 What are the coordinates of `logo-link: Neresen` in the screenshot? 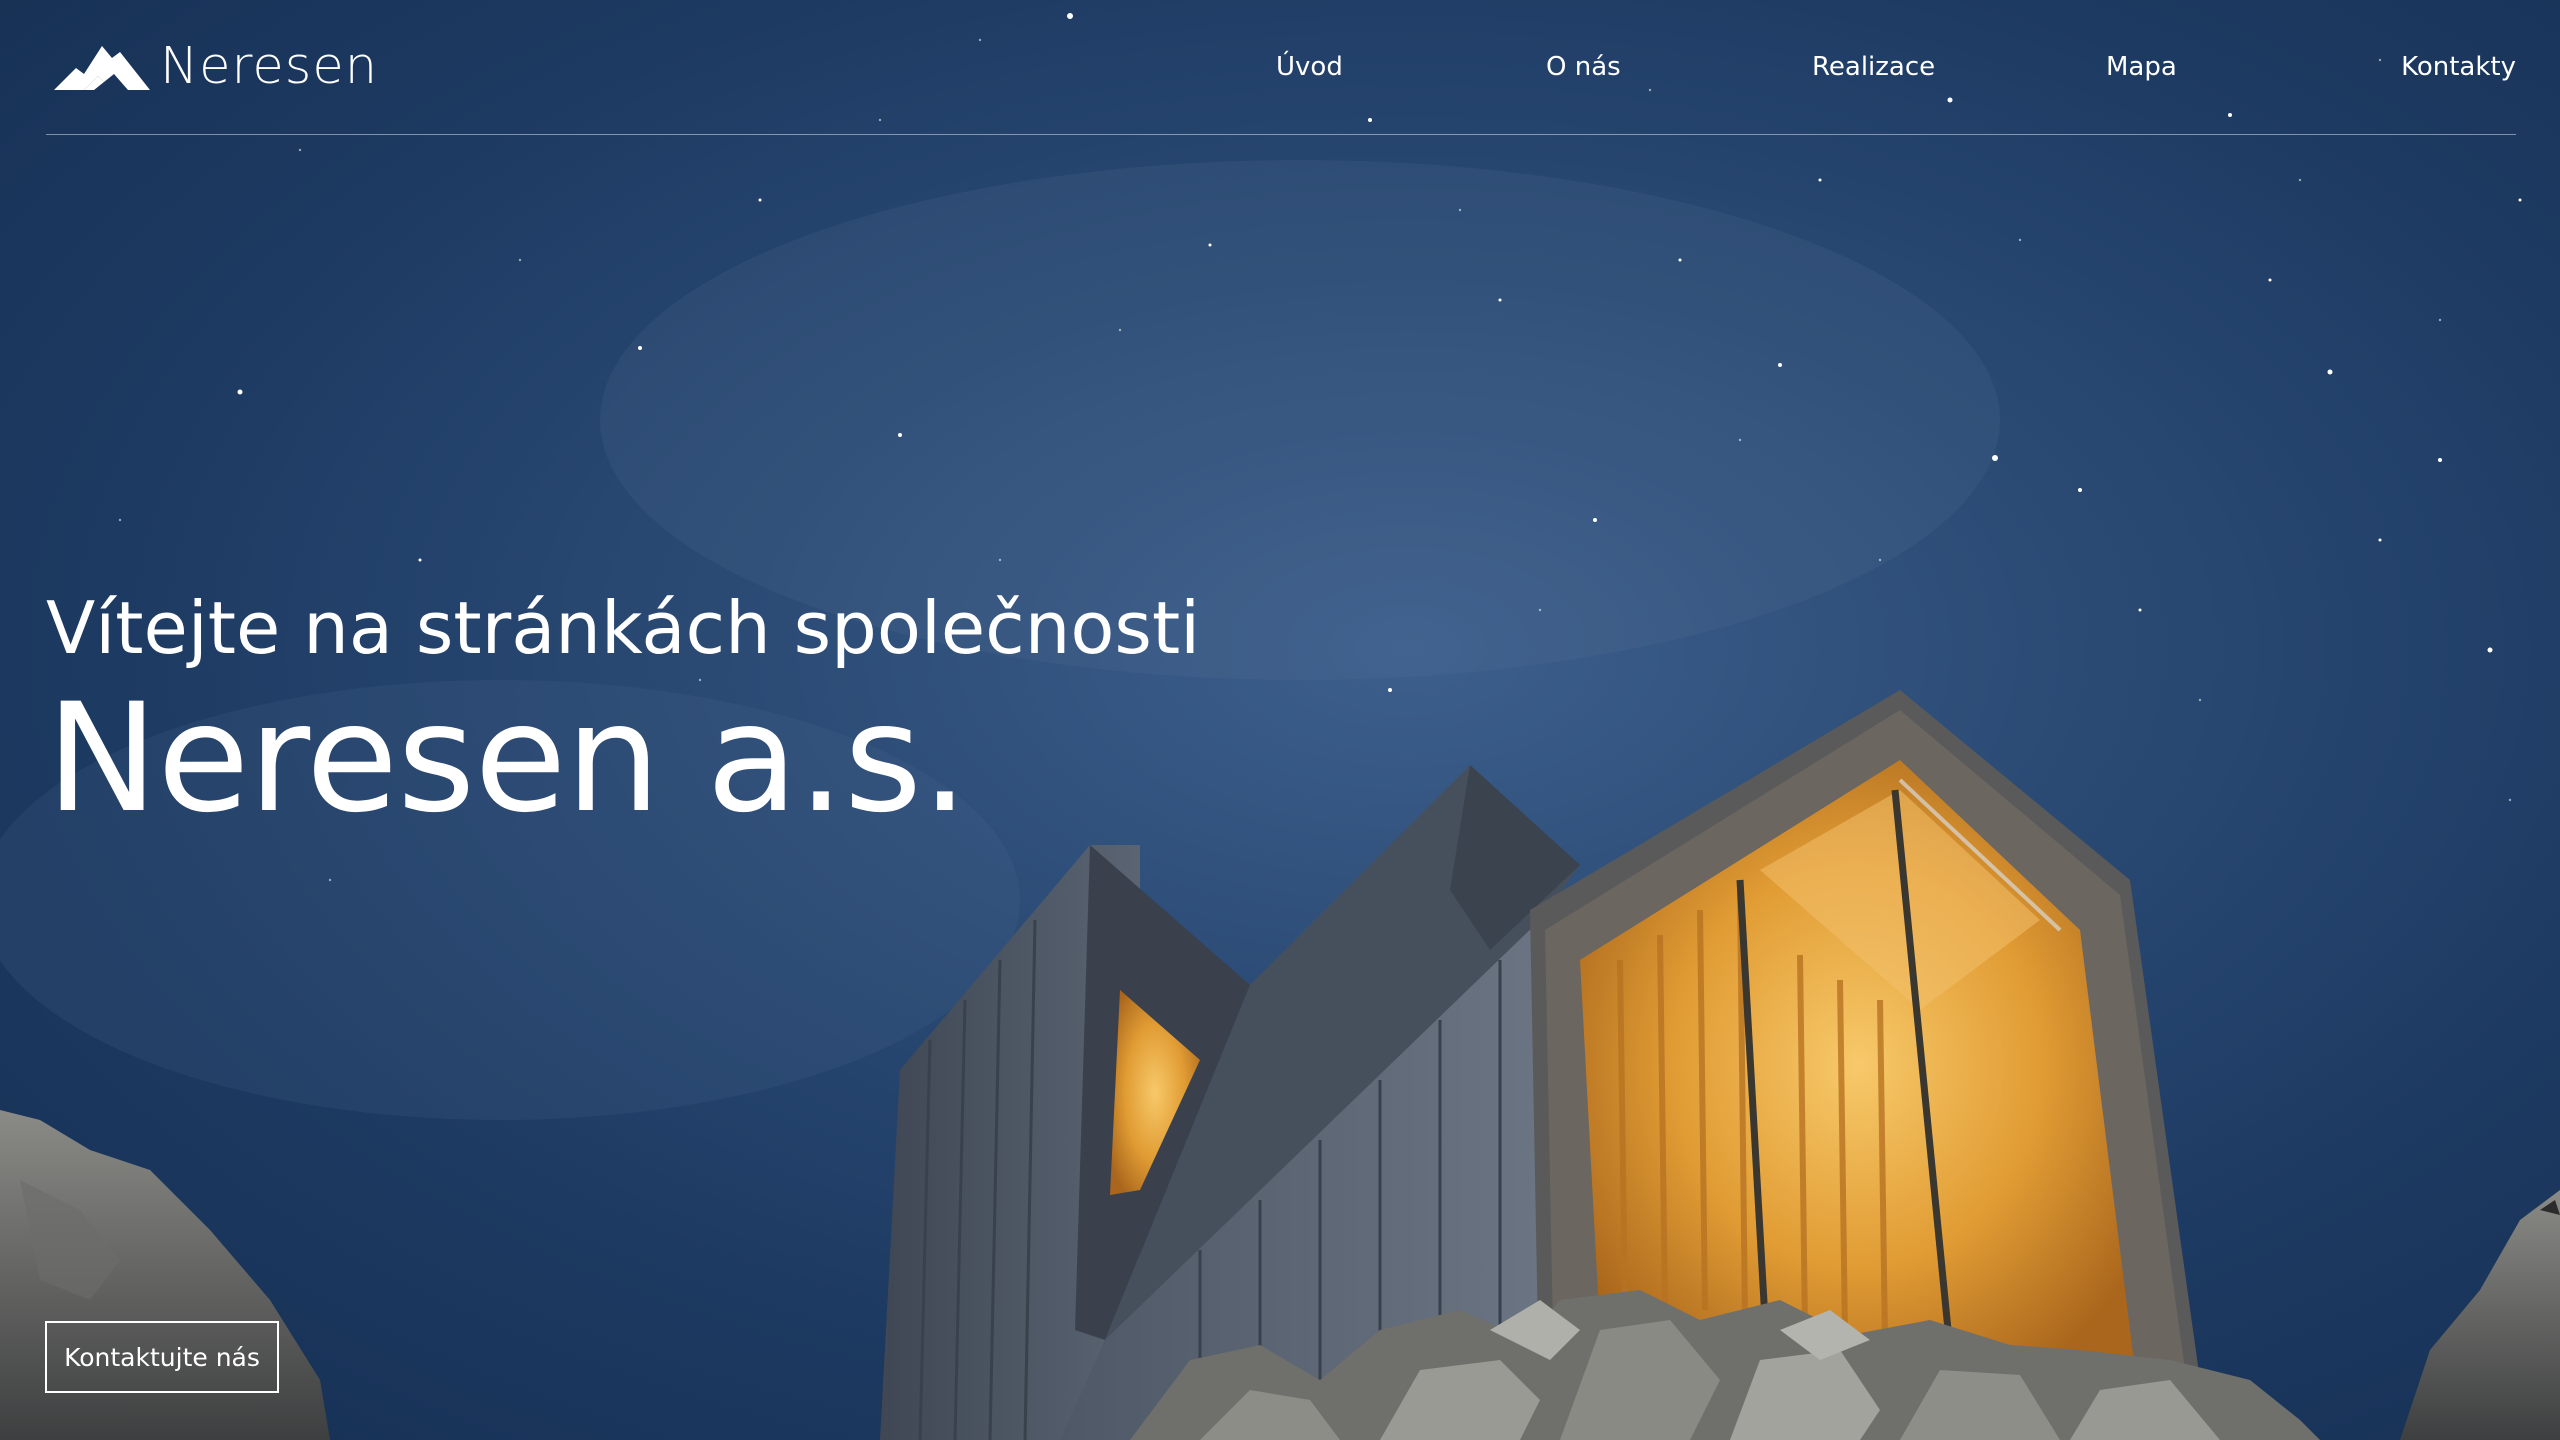 It's located at (216, 66).